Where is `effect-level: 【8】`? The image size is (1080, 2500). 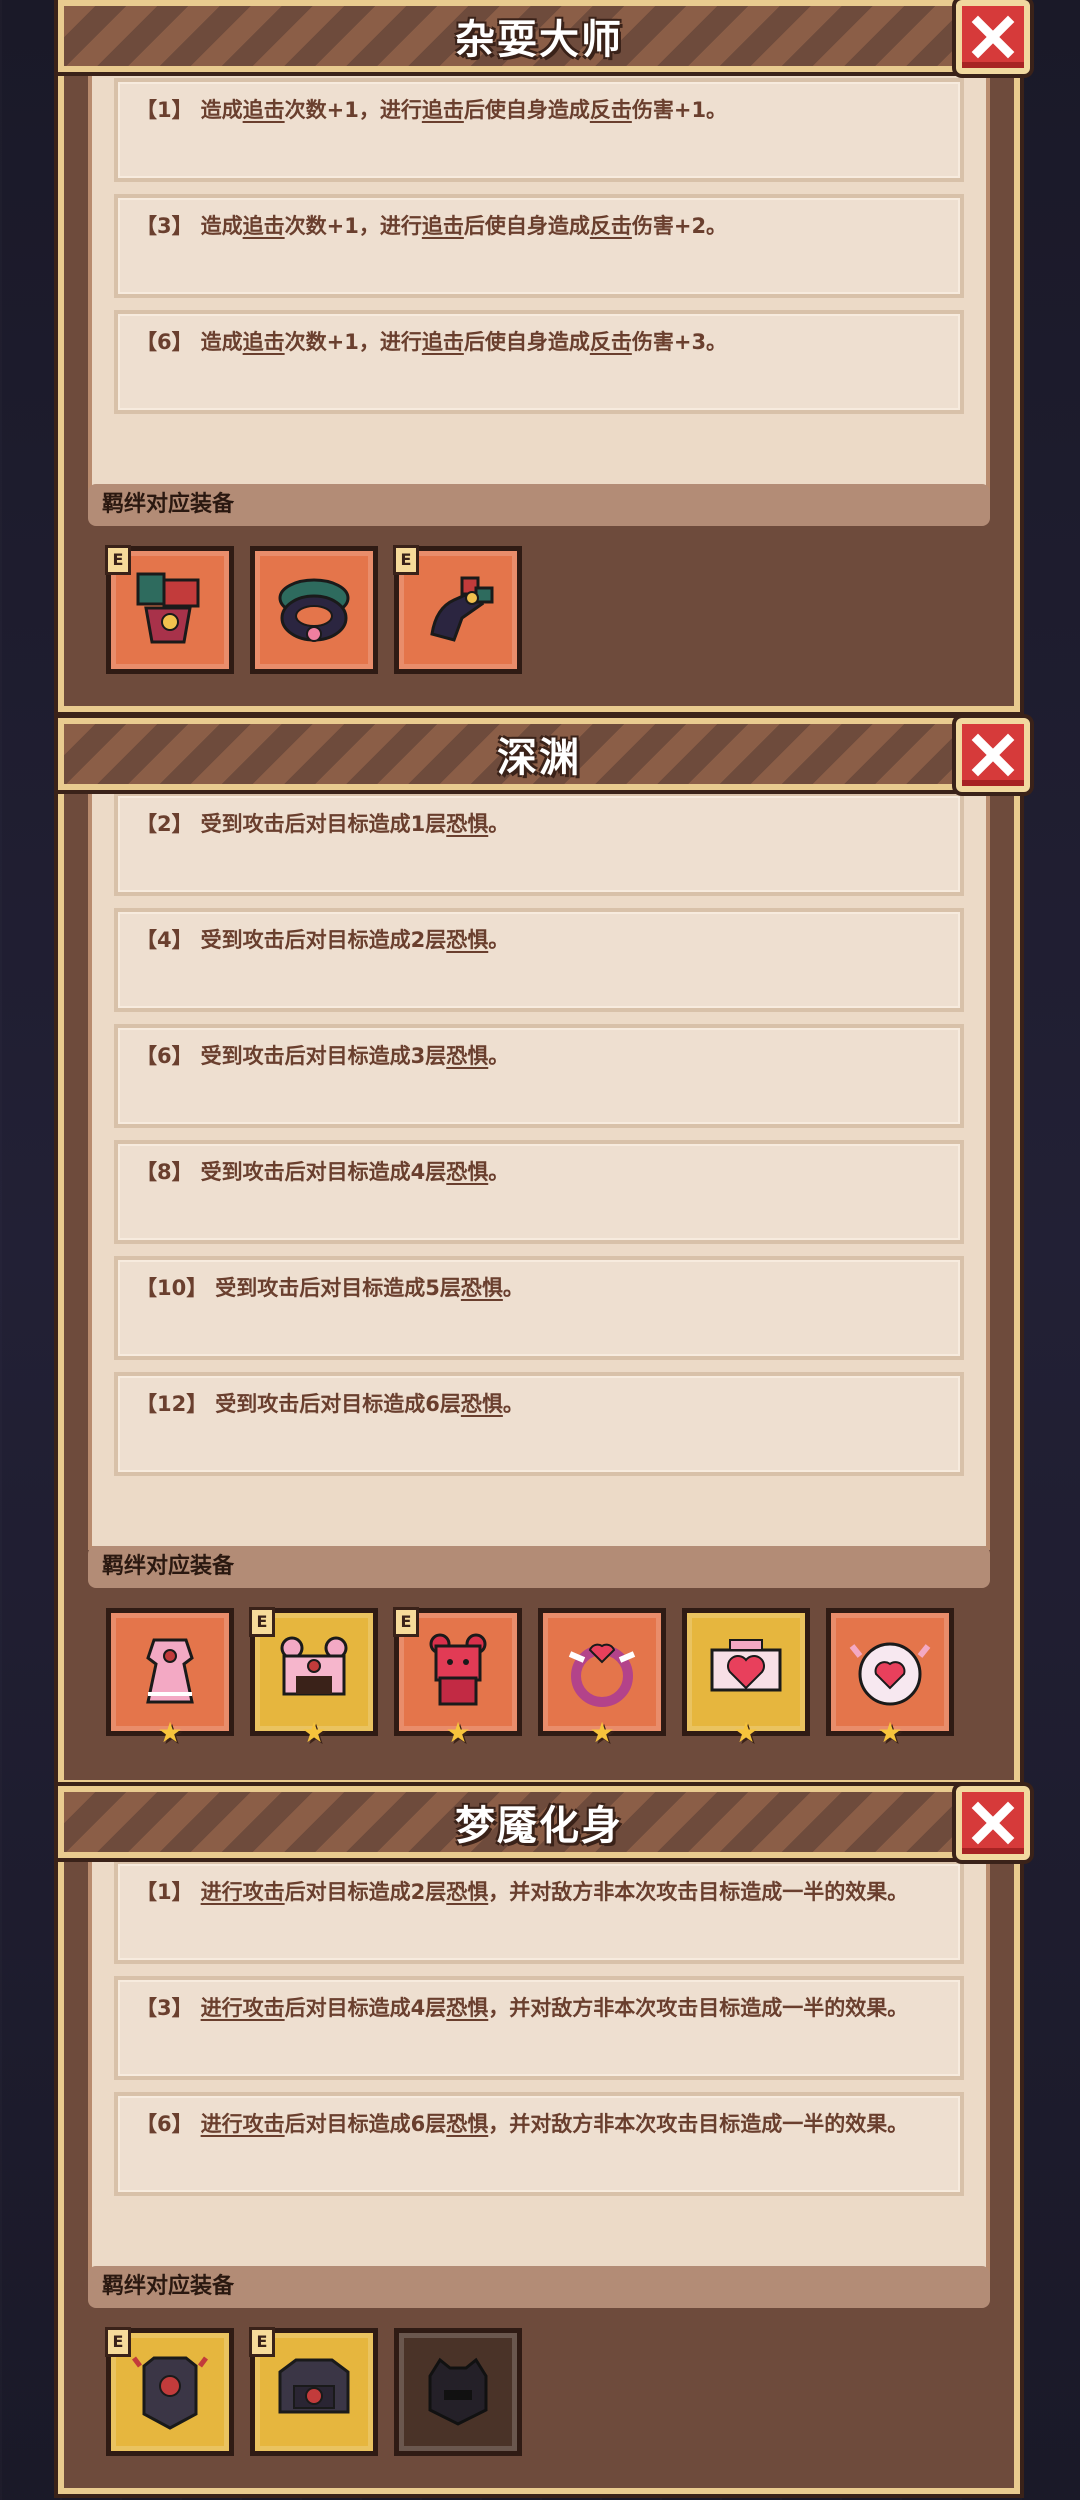 effect-level: 【8】 is located at coordinates (164, 1172).